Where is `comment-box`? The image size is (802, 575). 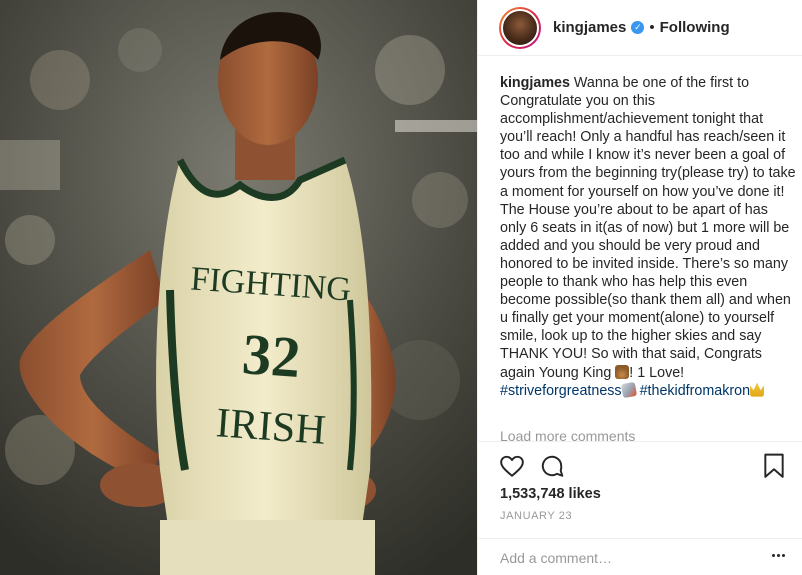 comment-box is located at coordinates (640, 556).